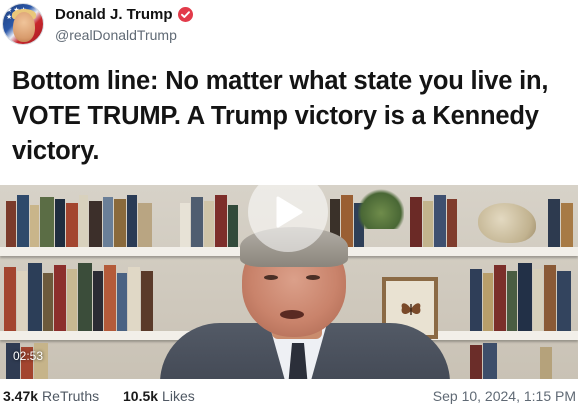  I want to click on video-duration: 02:53, so click(28, 356).